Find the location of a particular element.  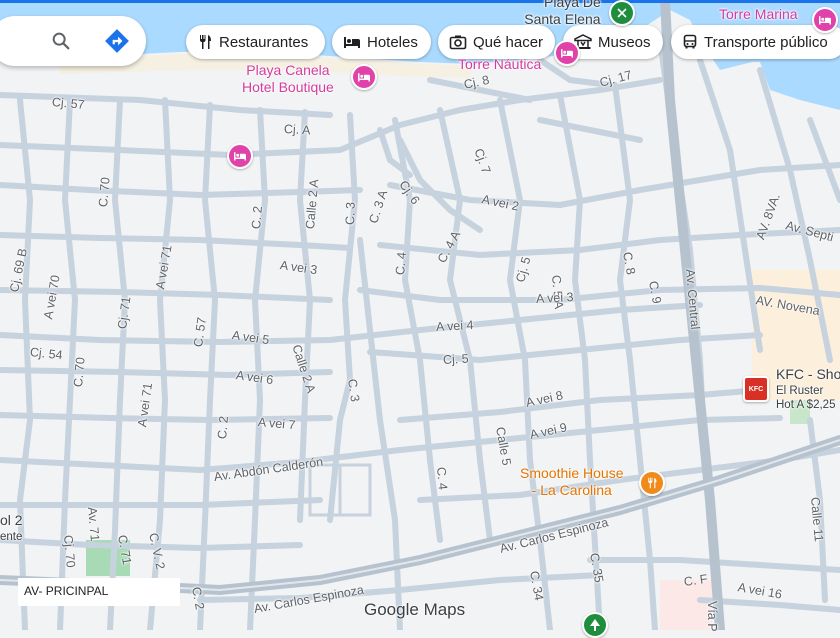

chip-hoteles: Hoteles is located at coordinates (381, 42).